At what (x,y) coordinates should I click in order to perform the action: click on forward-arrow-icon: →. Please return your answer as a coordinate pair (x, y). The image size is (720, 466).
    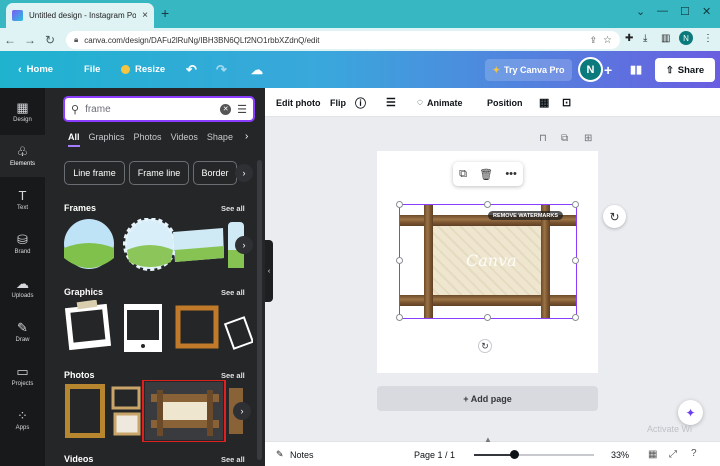
    Looking at the image, I should click on (30, 40).